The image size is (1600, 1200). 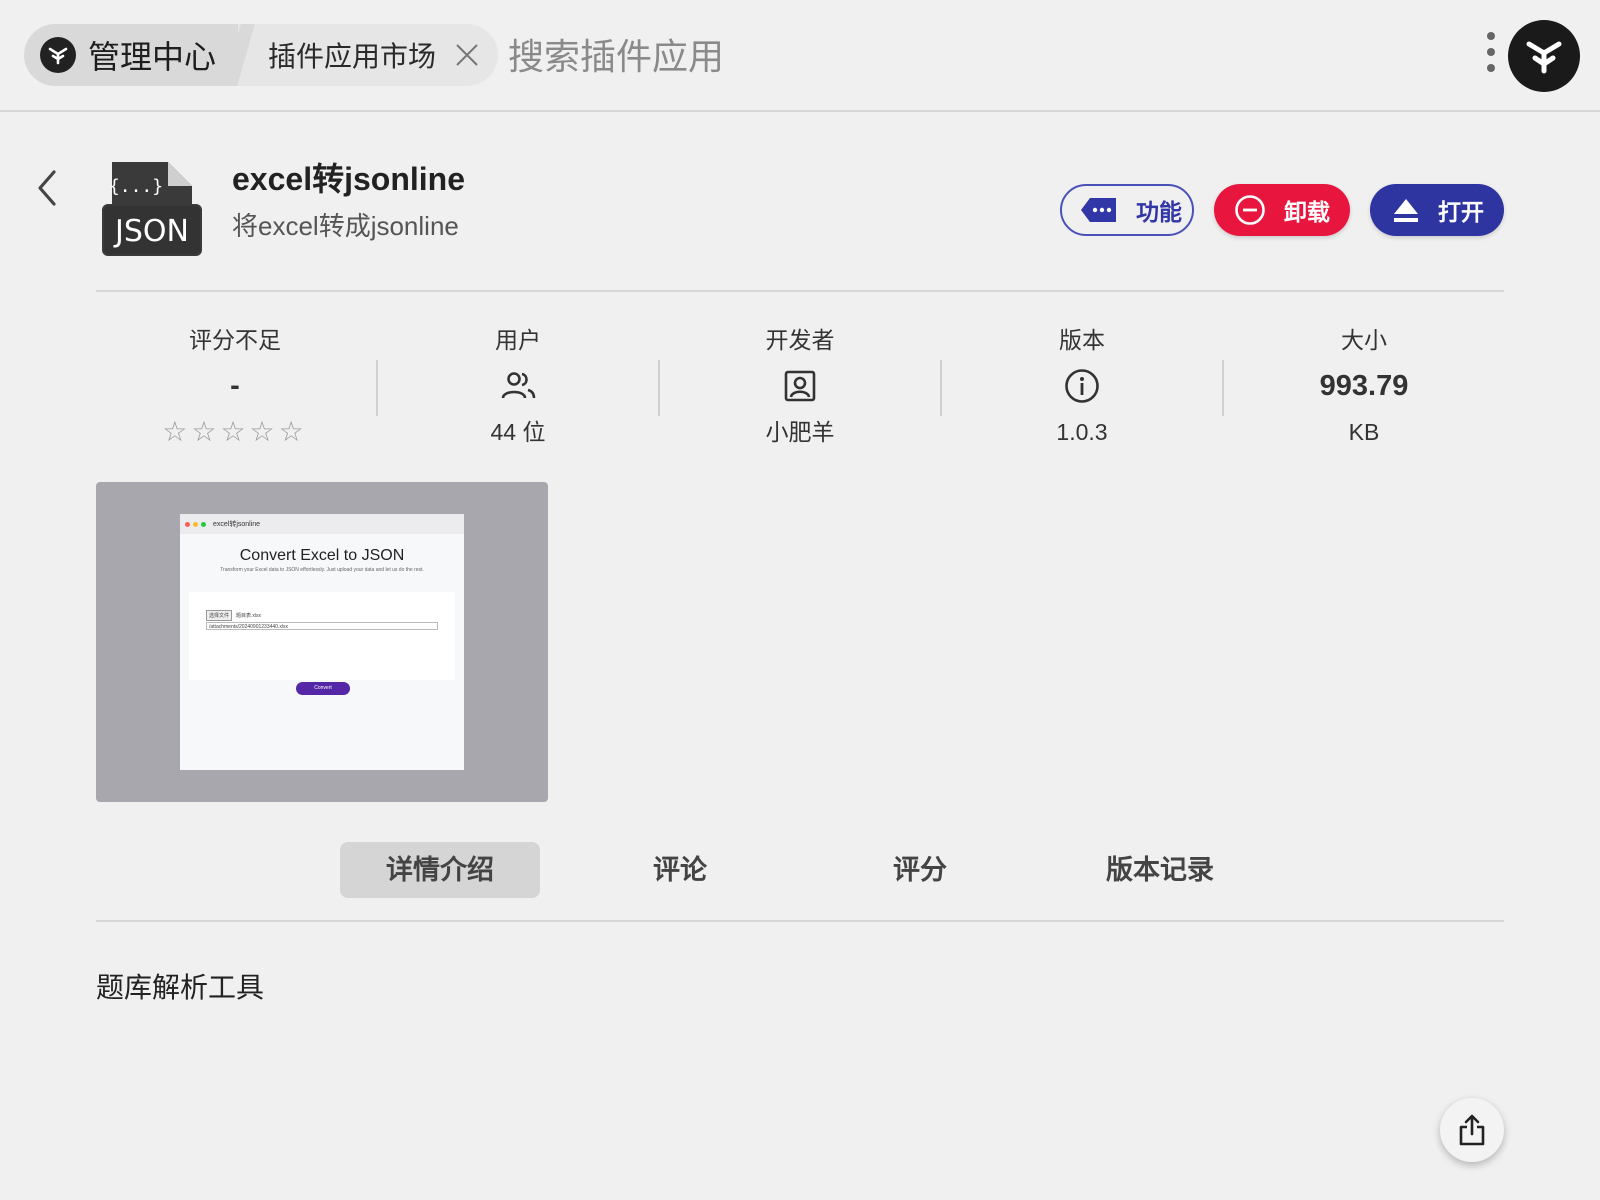 What do you see at coordinates (1307, 212) in the screenshot?
I see `uninstall-button-label: 卸载` at bounding box center [1307, 212].